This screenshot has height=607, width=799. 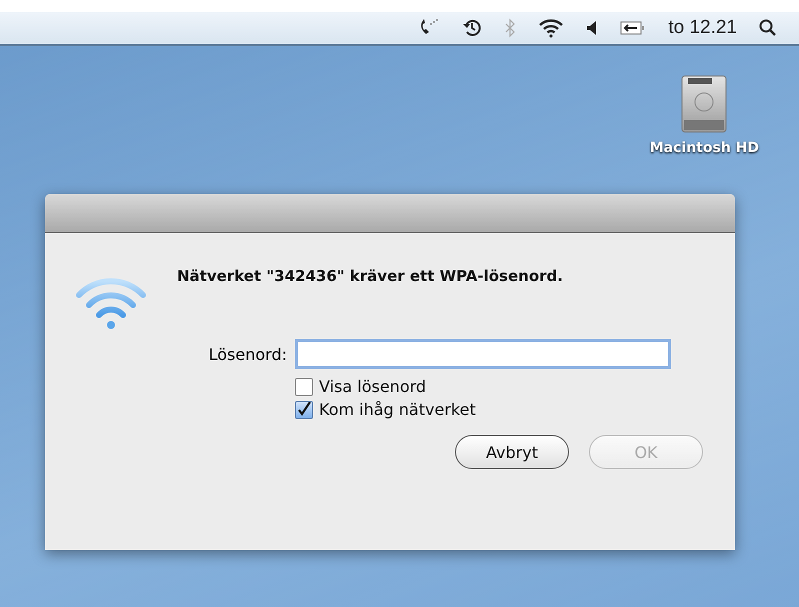 I want to click on speaker-icon, so click(x=592, y=28).